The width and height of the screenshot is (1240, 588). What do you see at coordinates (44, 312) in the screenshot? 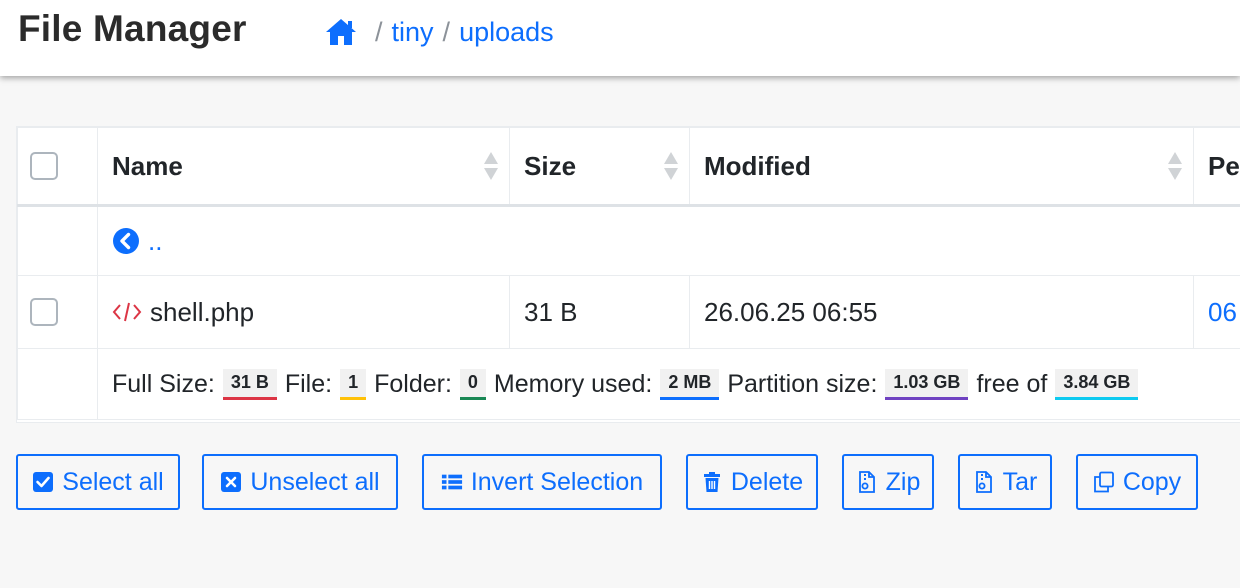
I see `row-checkbox` at bounding box center [44, 312].